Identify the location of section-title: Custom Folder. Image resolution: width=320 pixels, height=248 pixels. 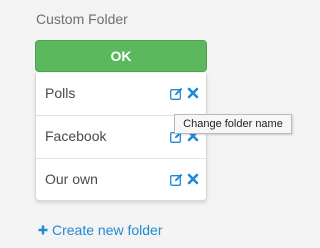
(82, 19).